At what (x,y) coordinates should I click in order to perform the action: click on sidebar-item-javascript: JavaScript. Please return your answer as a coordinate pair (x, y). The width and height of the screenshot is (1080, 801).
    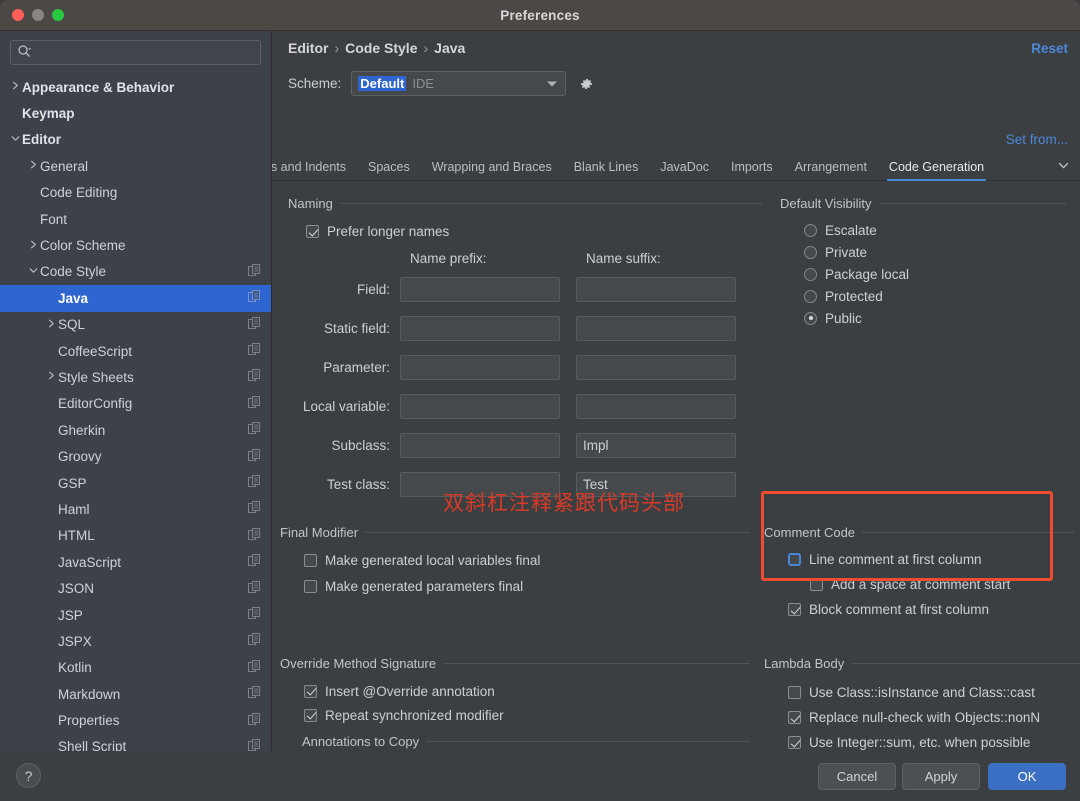
    Looking at the image, I should click on (135, 562).